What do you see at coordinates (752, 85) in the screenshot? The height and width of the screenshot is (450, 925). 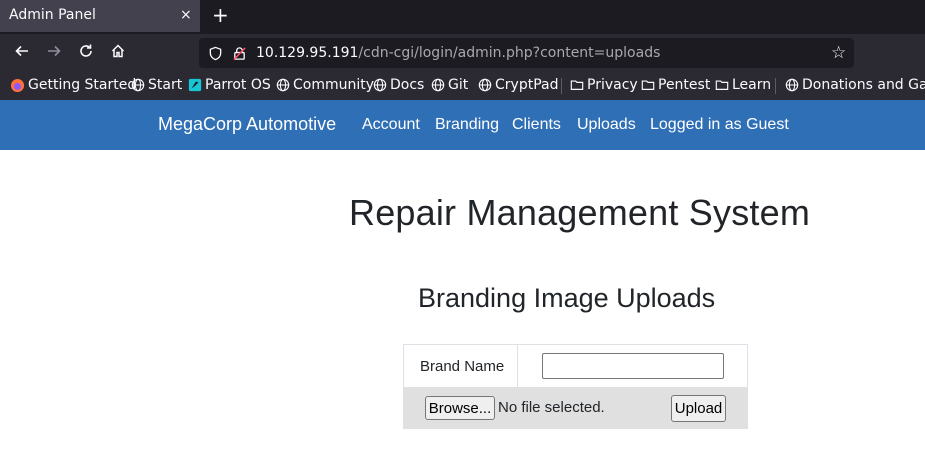 I see `bookmark-label: Learn` at bounding box center [752, 85].